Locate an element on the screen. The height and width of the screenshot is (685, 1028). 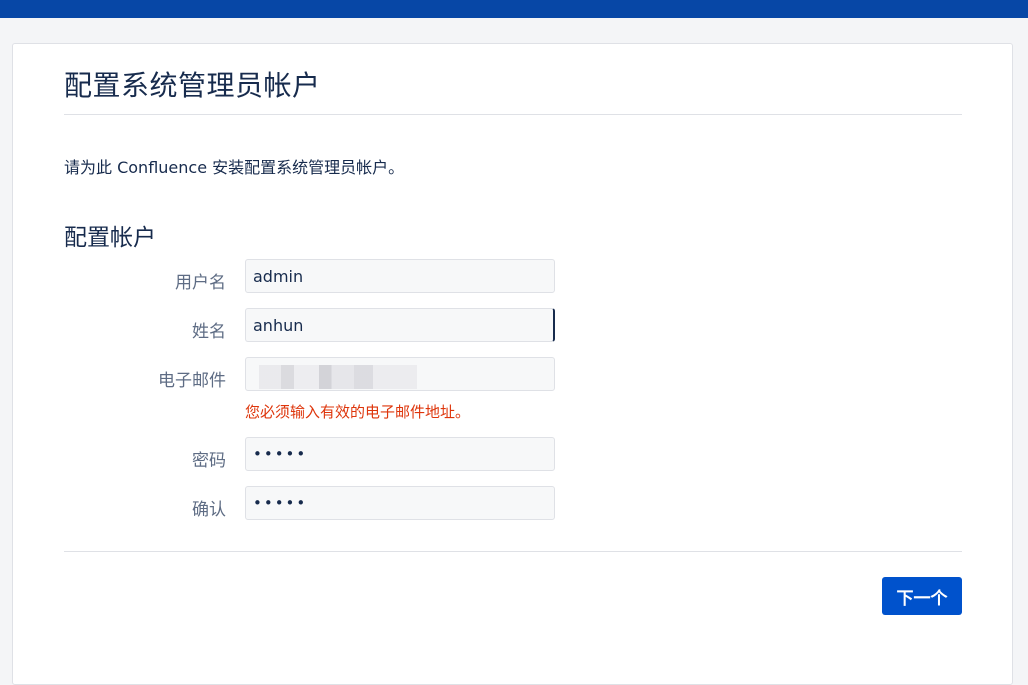
confirm-password-input is located at coordinates (400, 503).